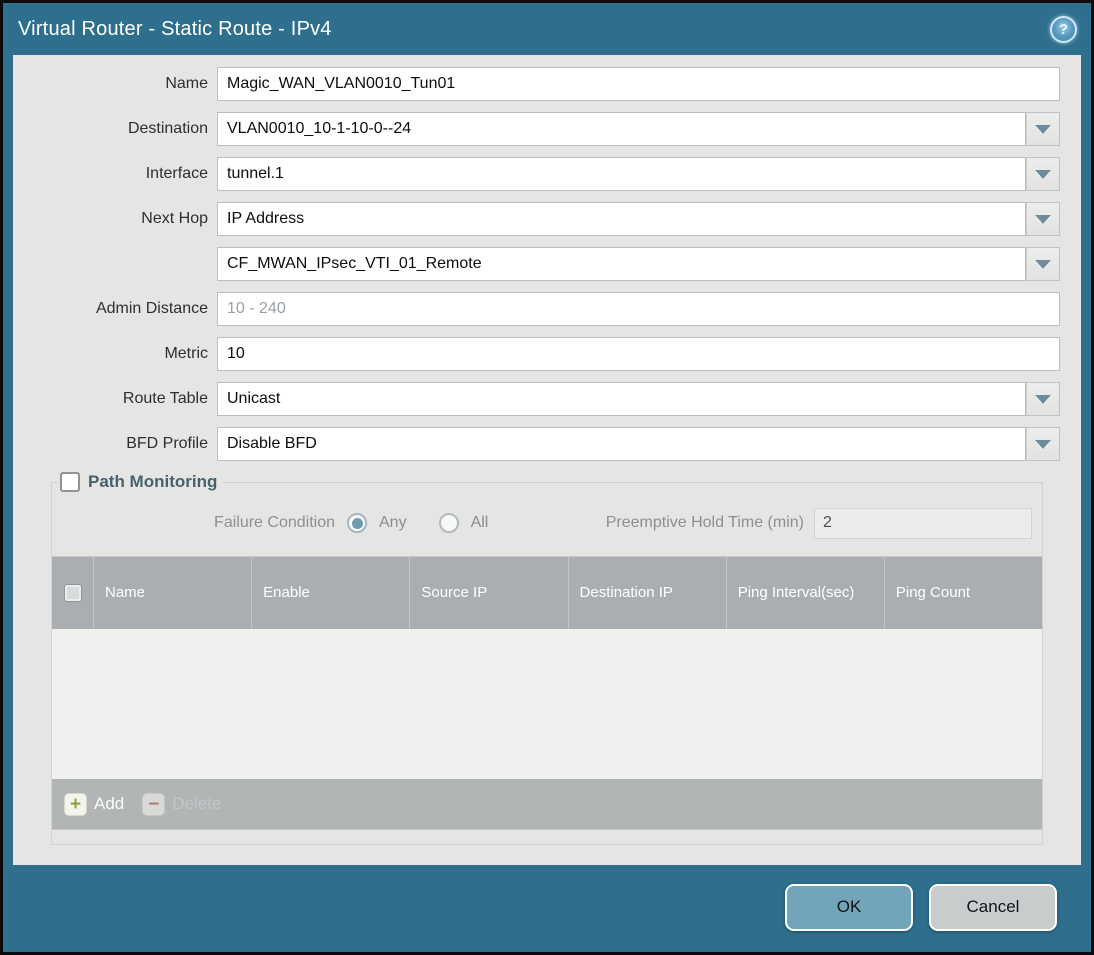 The height and width of the screenshot is (955, 1094). I want to click on form-row-bfd-profile: BFD Profile, so click(543, 444).